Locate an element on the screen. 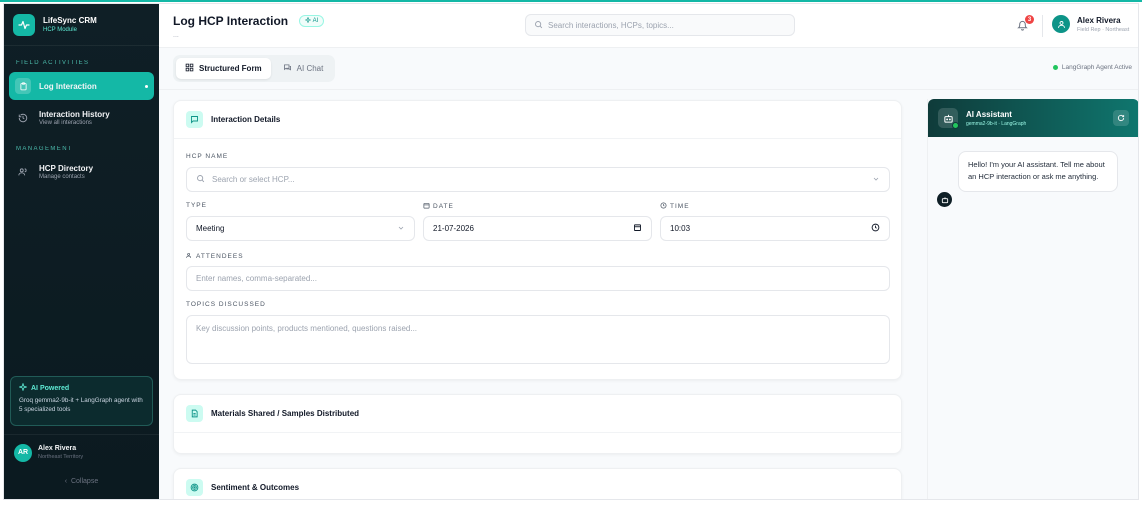 This screenshot has width=1142, height=509. ai-powered-title: AI Powered is located at coordinates (81, 387).